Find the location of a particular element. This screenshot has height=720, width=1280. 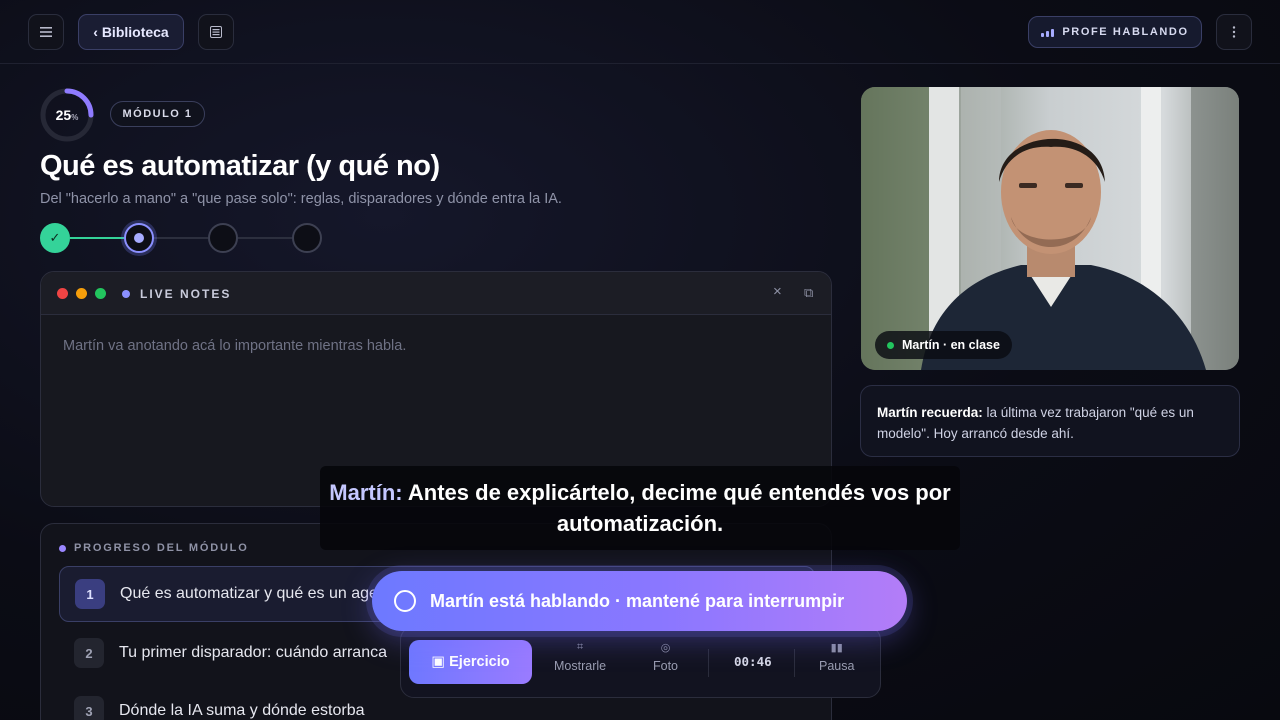

caption-speaker: Martín: is located at coordinates (366, 492).